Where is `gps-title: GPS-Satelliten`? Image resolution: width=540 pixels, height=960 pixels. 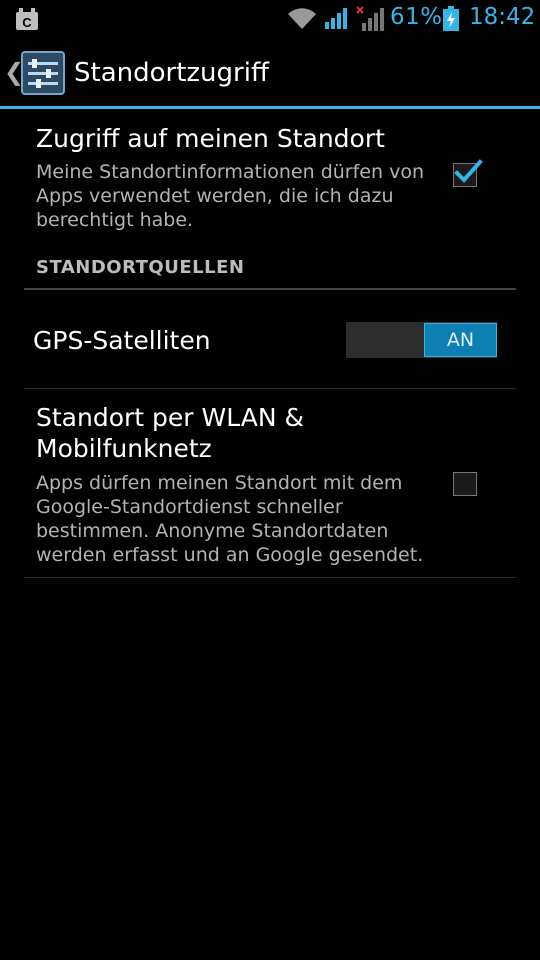 gps-title: GPS-Satelliten is located at coordinates (122, 340).